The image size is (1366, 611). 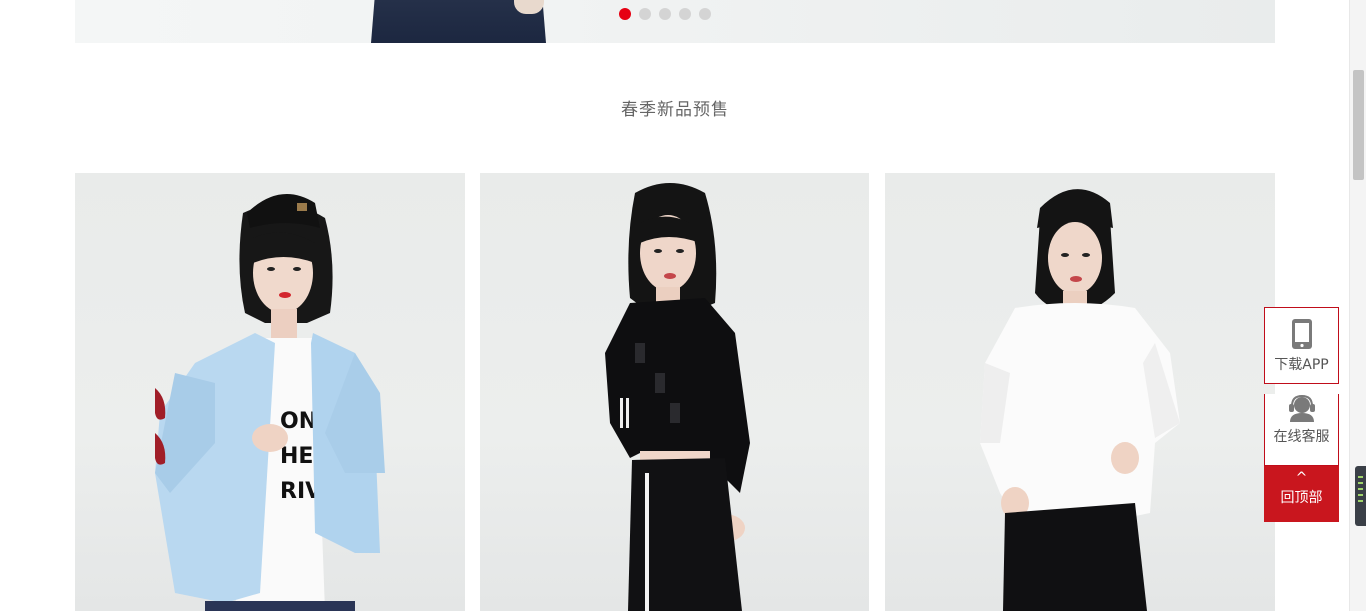 I want to click on edge-tool-widget, so click(x=1360, y=496).